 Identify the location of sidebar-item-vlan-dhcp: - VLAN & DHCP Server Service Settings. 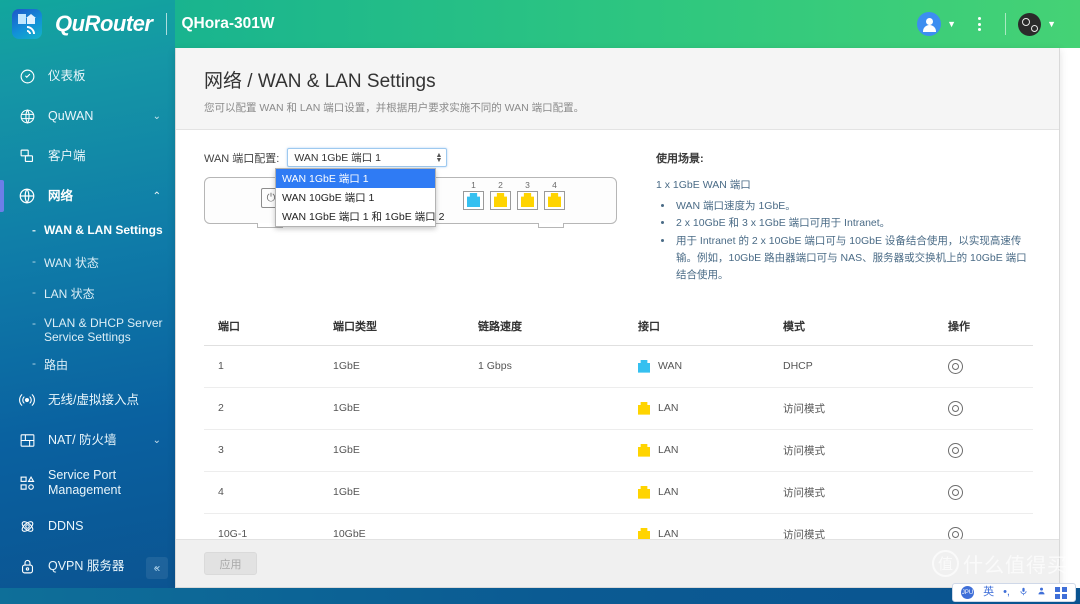
(87, 329).